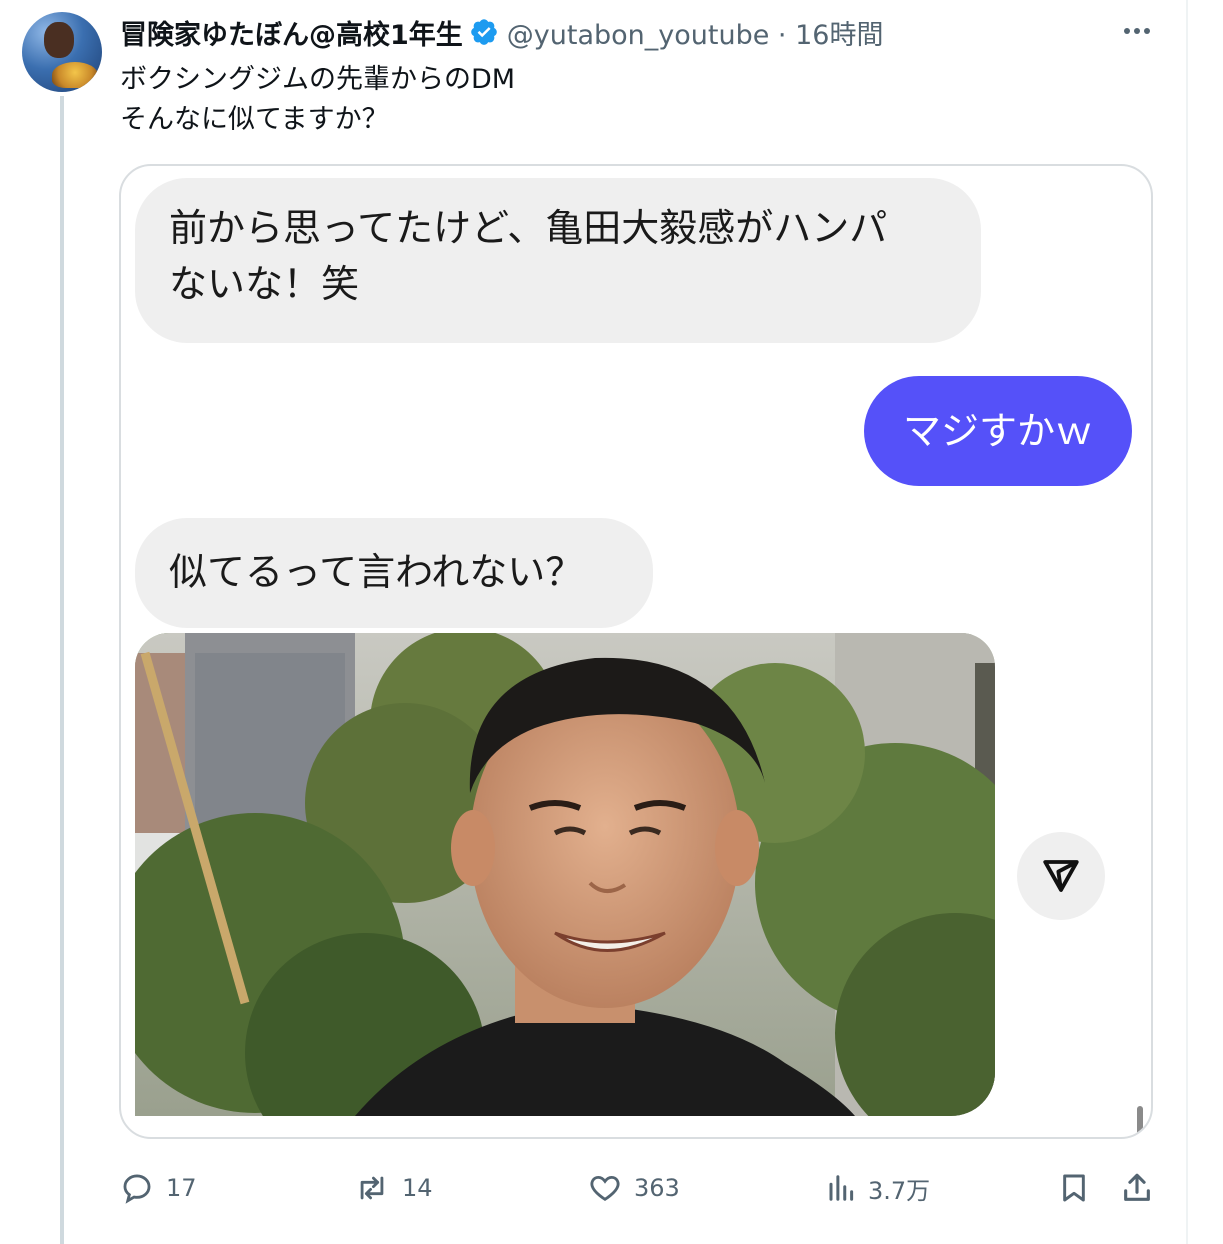  What do you see at coordinates (317, 100) in the screenshot?
I see `tweet-text: ボクシングジムの先輩からのDM そんなに似てますか？` at bounding box center [317, 100].